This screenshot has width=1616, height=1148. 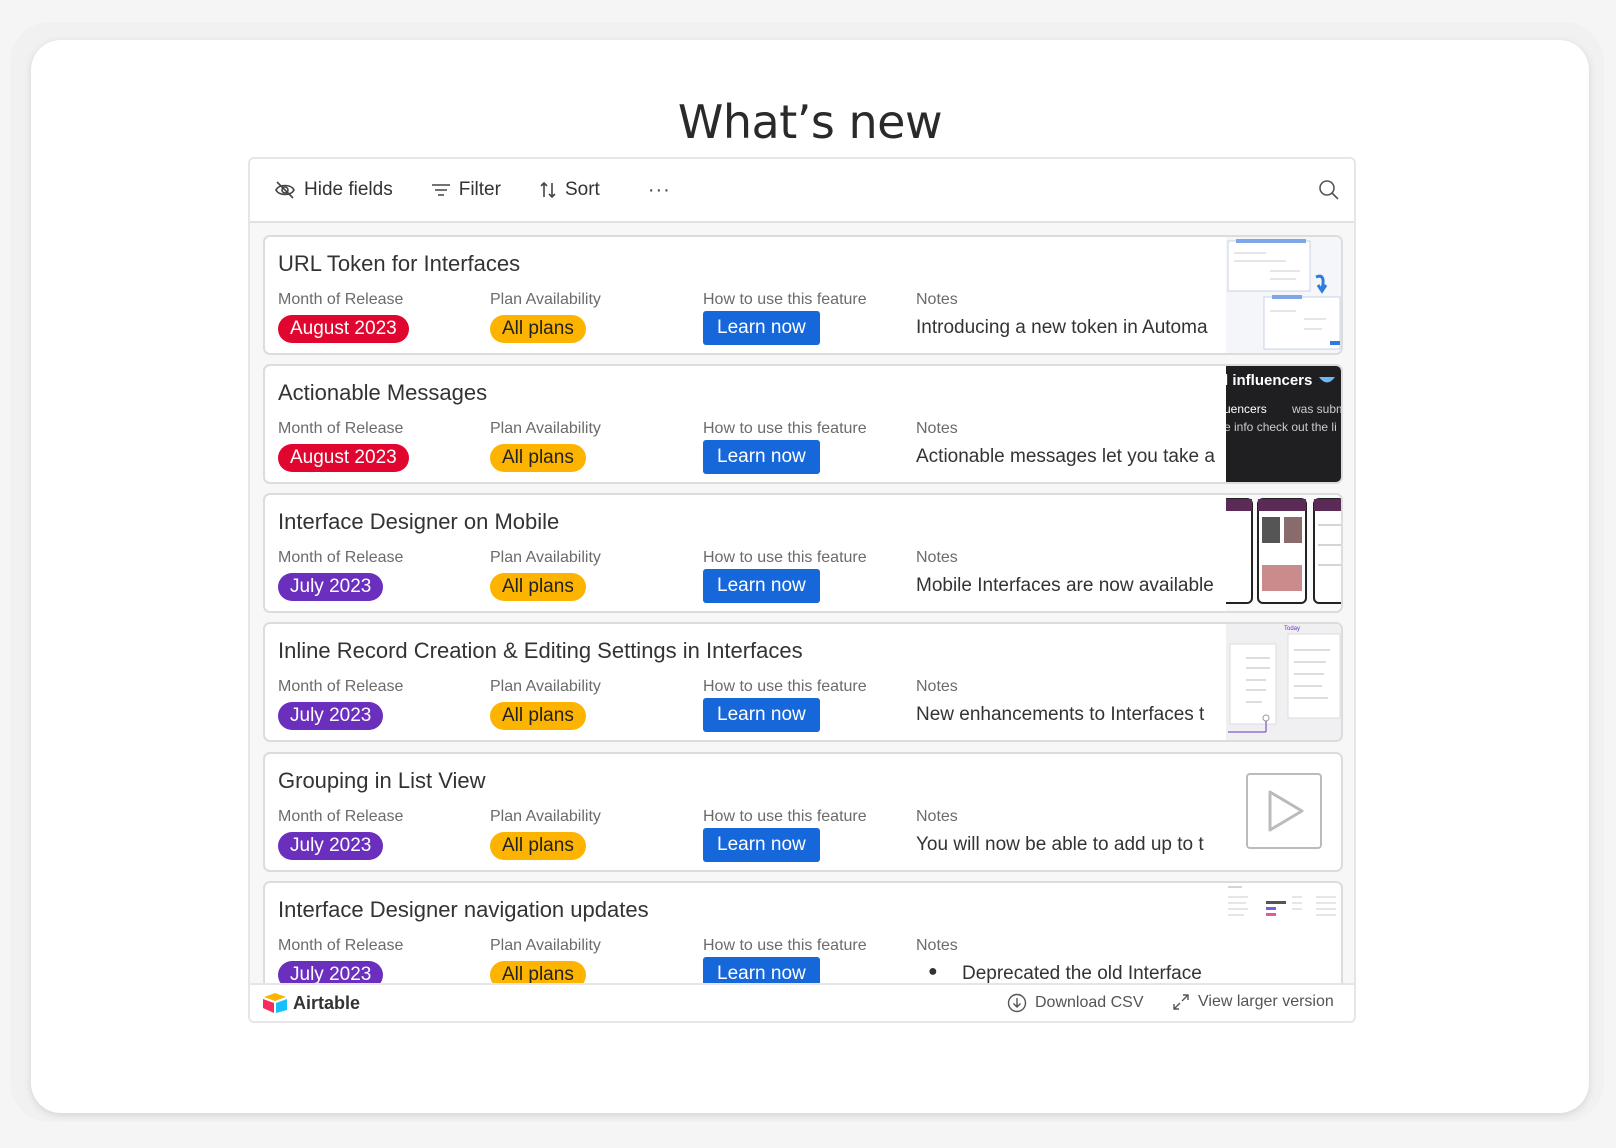 I want to click on hide-fields-button: Hide fields, so click(x=333, y=190).